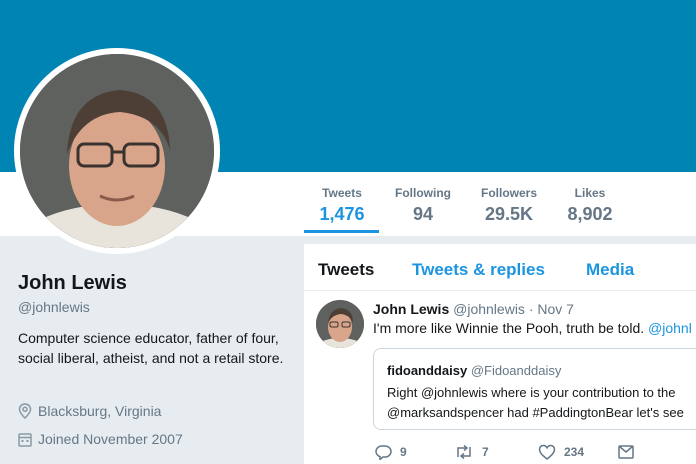 The height and width of the screenshot is (464, 696). What do you see at coordinates (509, 214) in the screenshot?
I see `stat-value: 29.5K` at bounding box center [509, 214].